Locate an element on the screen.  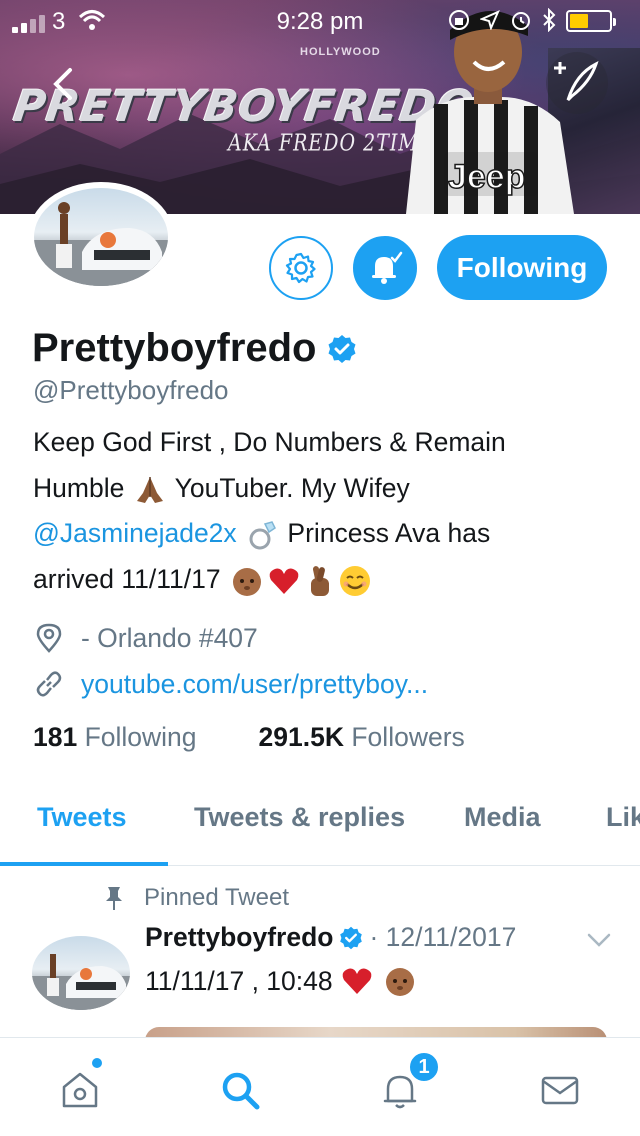
settings-button is located at coordinates (301, 268).